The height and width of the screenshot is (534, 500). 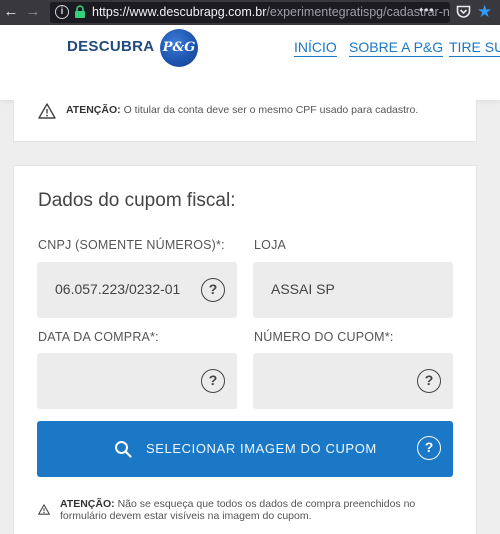 What do you see at coordinates (353, 381) in the screenshot?
I see `numero-cupom-field: ?` at bounding box center [353, 381].